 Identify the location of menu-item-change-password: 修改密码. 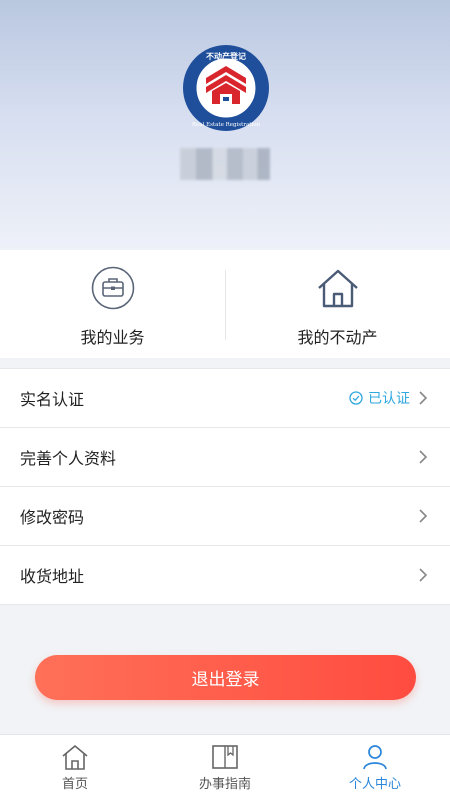
(225, 516).